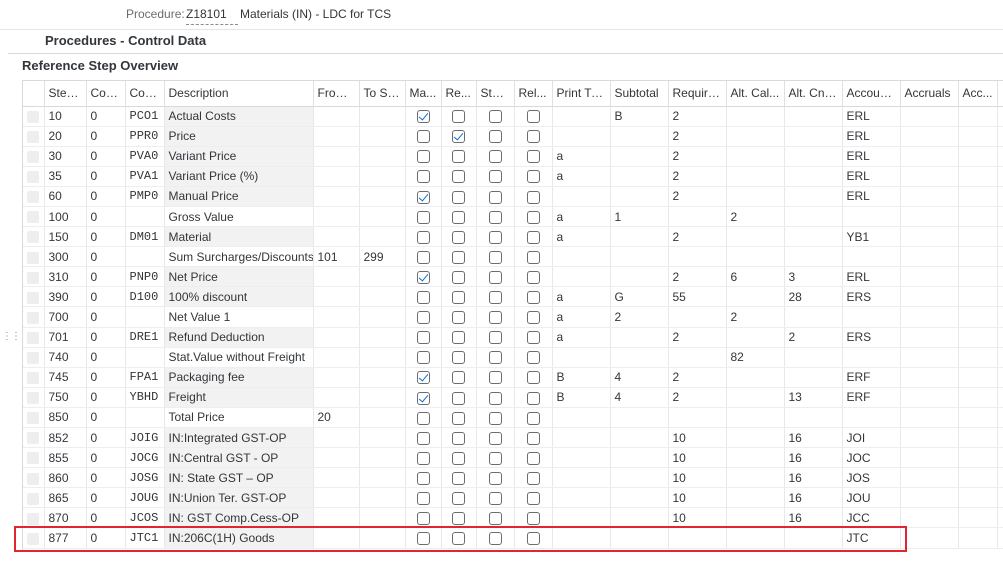 The height and width of the screenshot is (562, 1003). Describe the element at coordinates (239, 397) in the screenshot. I see `cell-desc: Freight` at that location.